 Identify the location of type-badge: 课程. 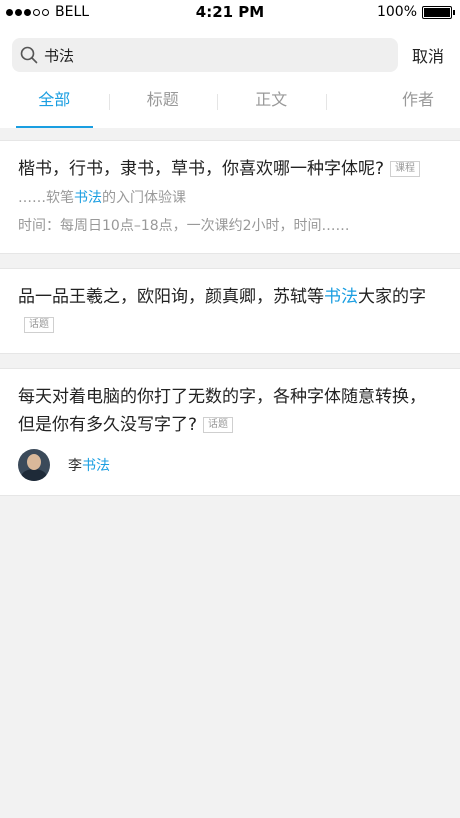
(405, 169).